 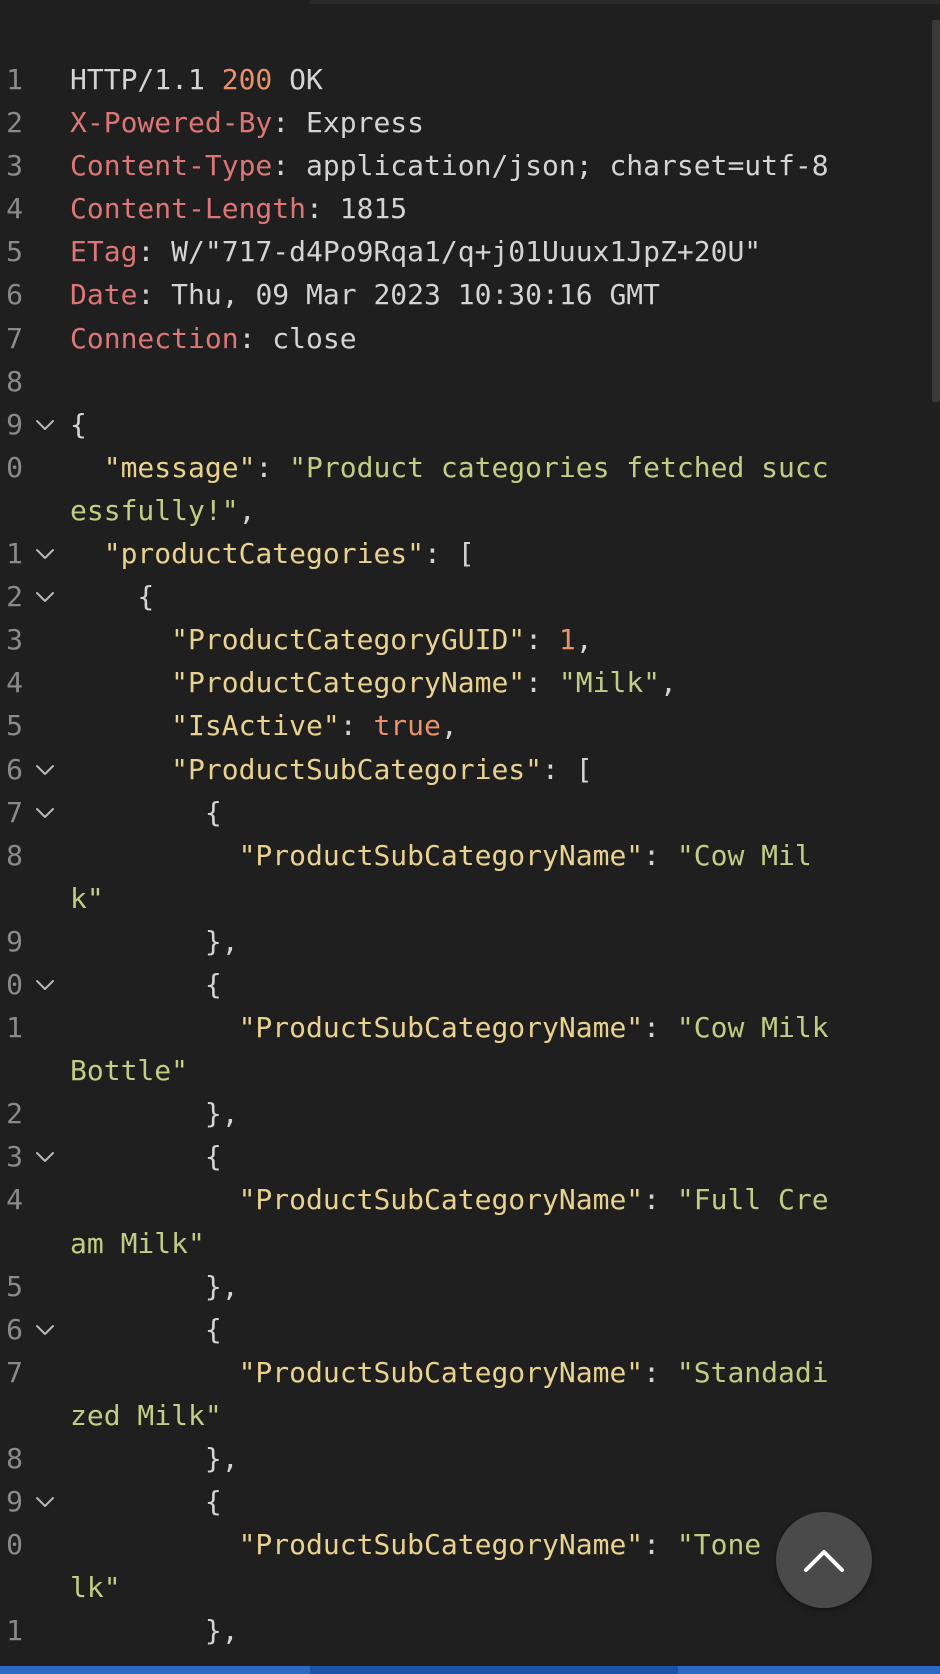 I want to click on line-number: 9, so click(x=14, y=424).